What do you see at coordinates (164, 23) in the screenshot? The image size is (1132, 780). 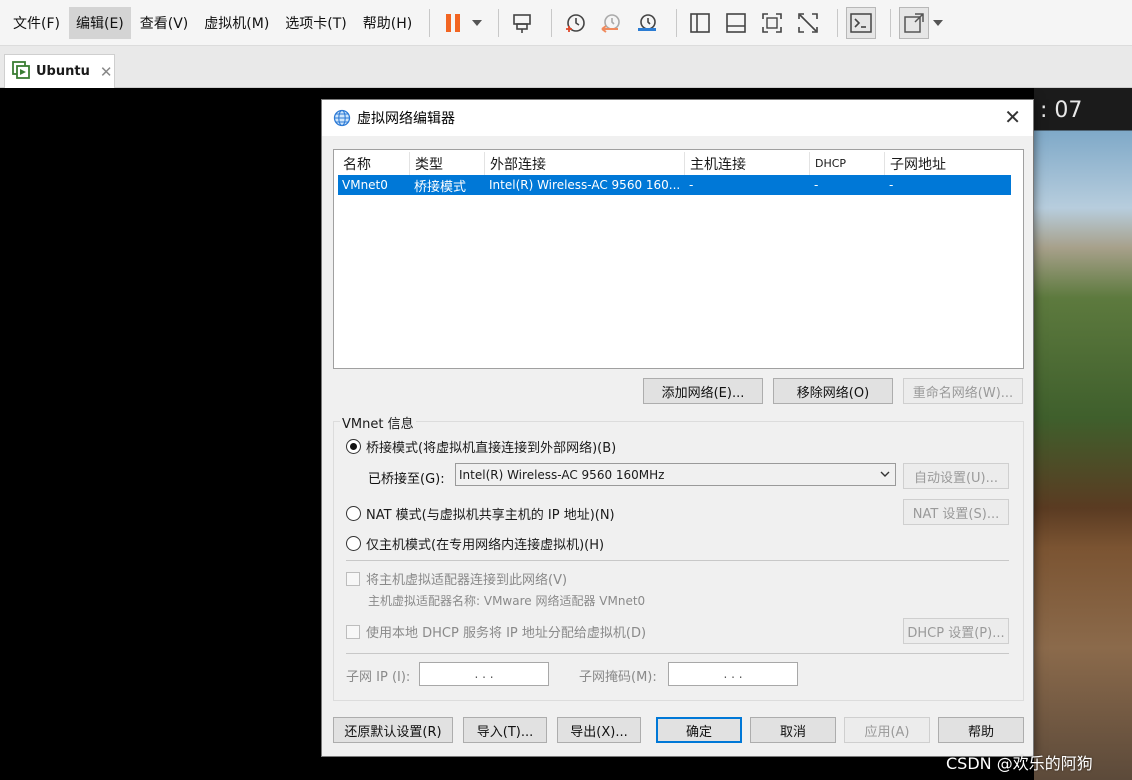 I see `menu-view: 查看(V)` at bounding box center [164, 23].